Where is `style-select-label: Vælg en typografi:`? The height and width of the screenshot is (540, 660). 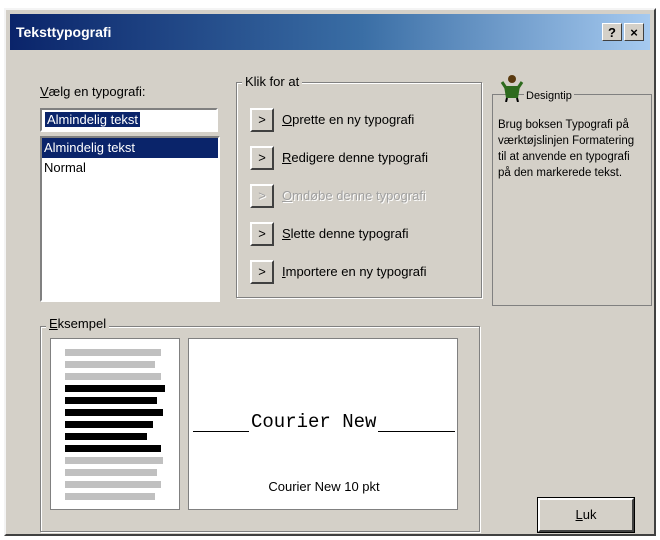 style-select-label: Vælg en typografi: is located at coordinates (93, 91).